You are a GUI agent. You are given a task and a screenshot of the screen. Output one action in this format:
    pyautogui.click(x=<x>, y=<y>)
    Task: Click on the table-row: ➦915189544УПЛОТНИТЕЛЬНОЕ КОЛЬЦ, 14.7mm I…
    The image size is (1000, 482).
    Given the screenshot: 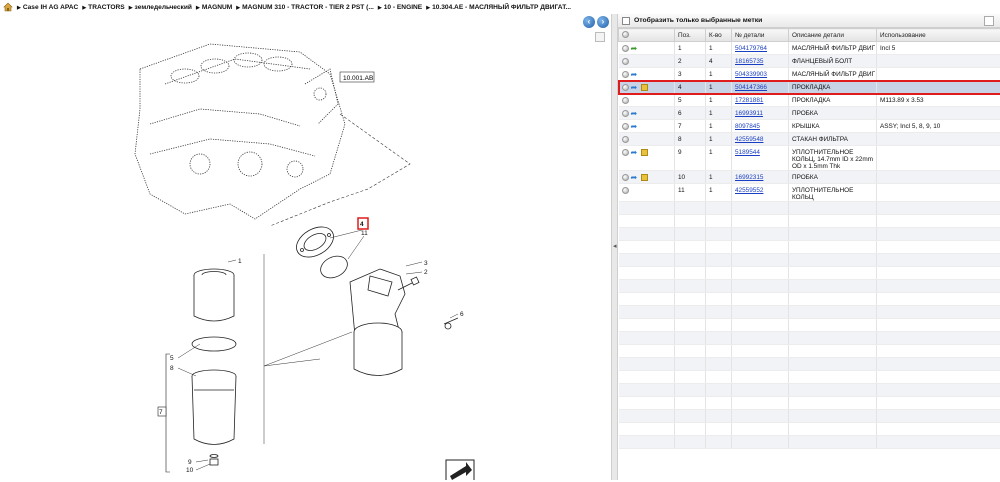 What is the action you would take?
    pyautogui.click(x=809, y=158)
    